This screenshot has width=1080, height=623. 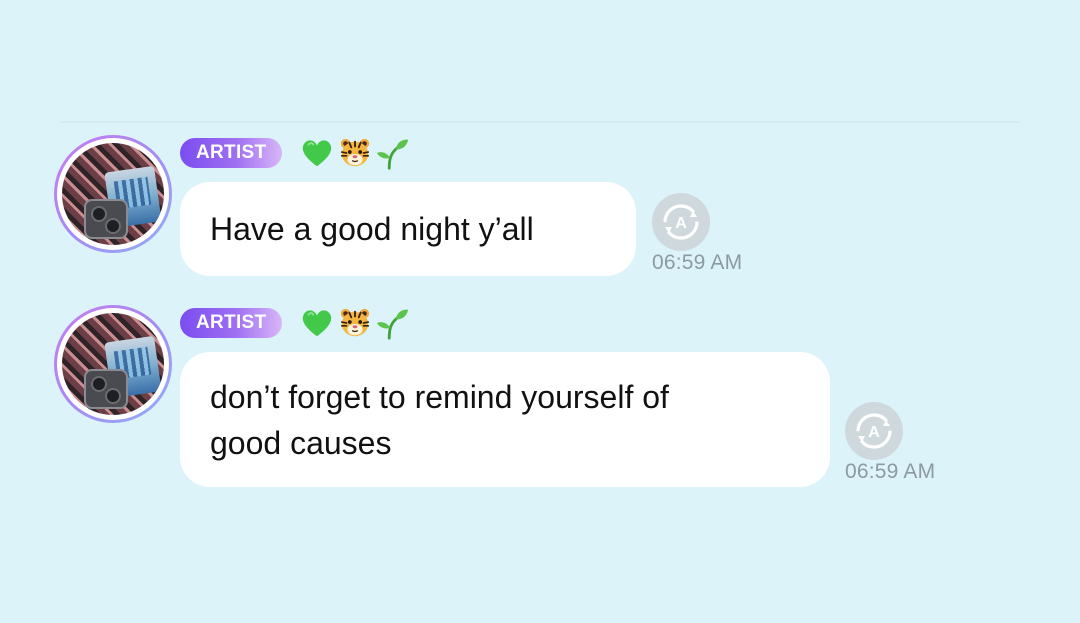 What do you see at coordinates (540, 122) in the screenshot?
I see `section-divider` at bounding box center [540, 122].